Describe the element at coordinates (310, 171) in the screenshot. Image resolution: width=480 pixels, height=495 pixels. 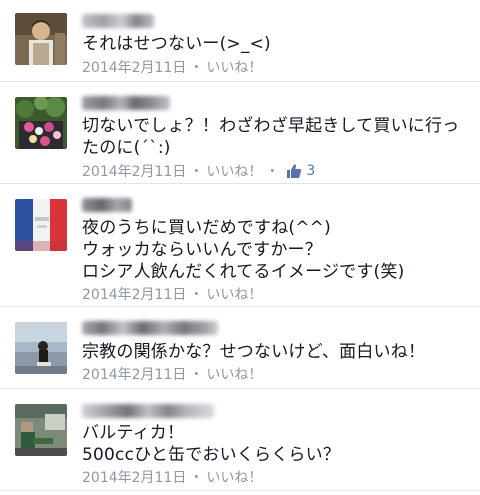
I see `like-count: 3` at that location.